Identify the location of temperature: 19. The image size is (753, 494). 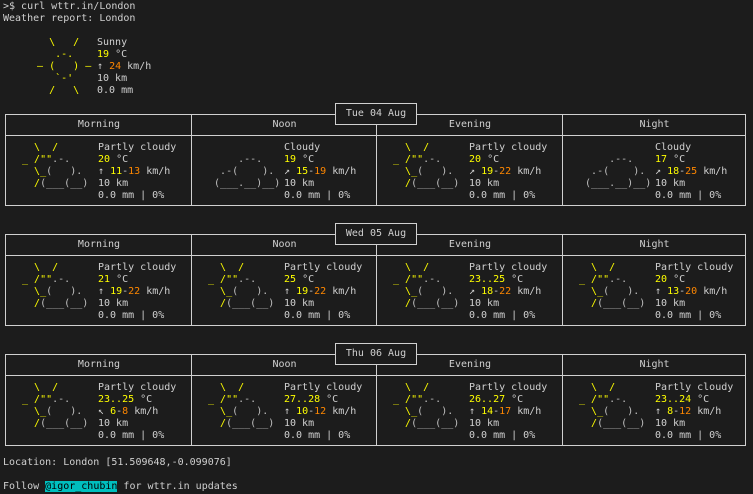
(290, 159).